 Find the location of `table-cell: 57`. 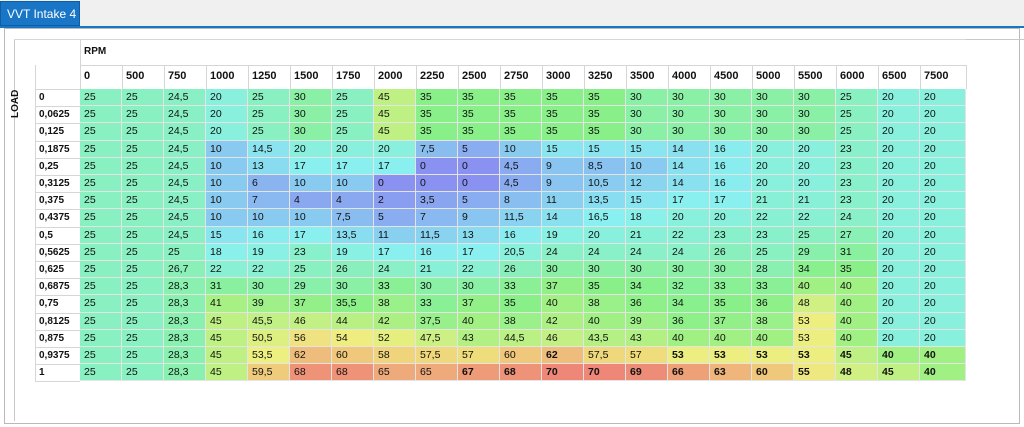

table-cell: 57 is located at coordinates (479, 356).